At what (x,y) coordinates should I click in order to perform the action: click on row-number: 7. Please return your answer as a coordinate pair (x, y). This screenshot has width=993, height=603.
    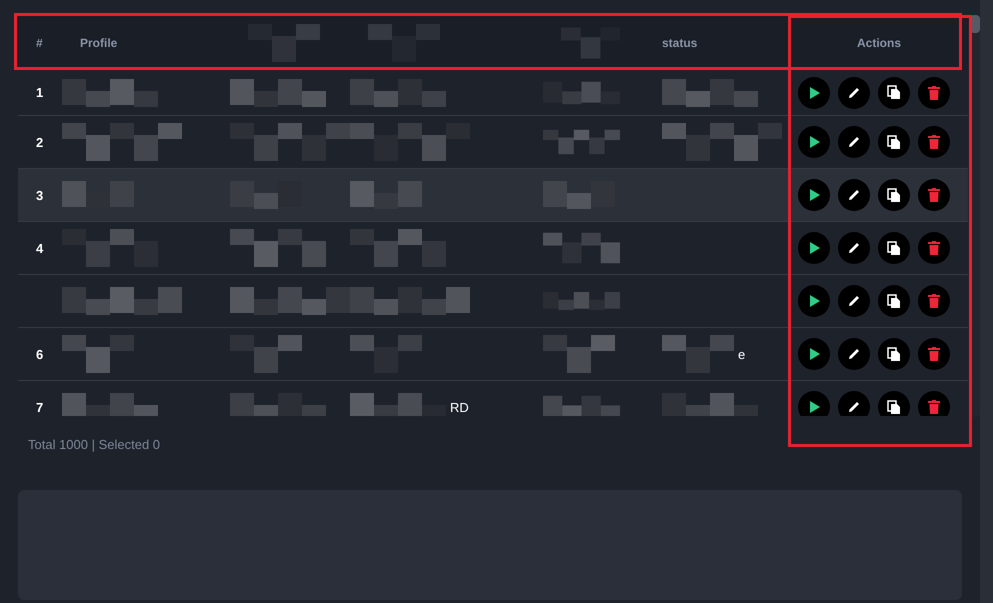
    Looking at the image, I should click on (40, 407).